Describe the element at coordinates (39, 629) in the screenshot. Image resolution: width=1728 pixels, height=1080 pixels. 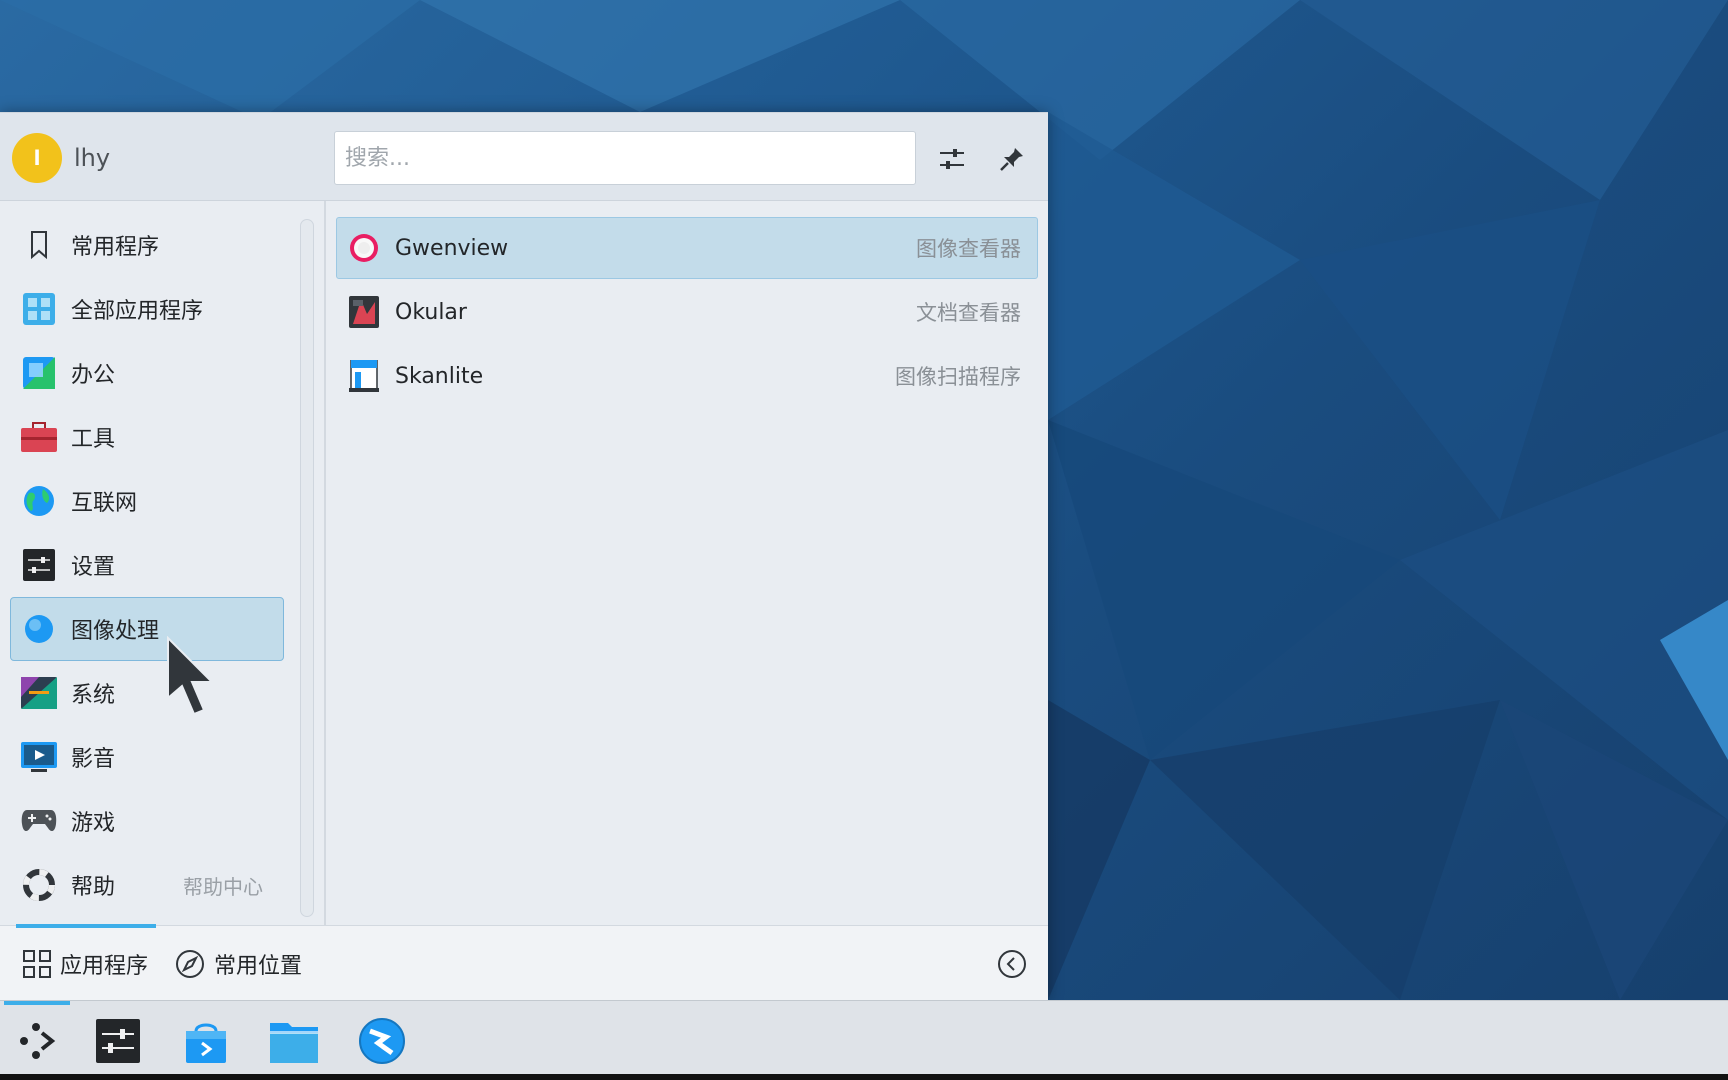
I see `graphics-icon` at that location.